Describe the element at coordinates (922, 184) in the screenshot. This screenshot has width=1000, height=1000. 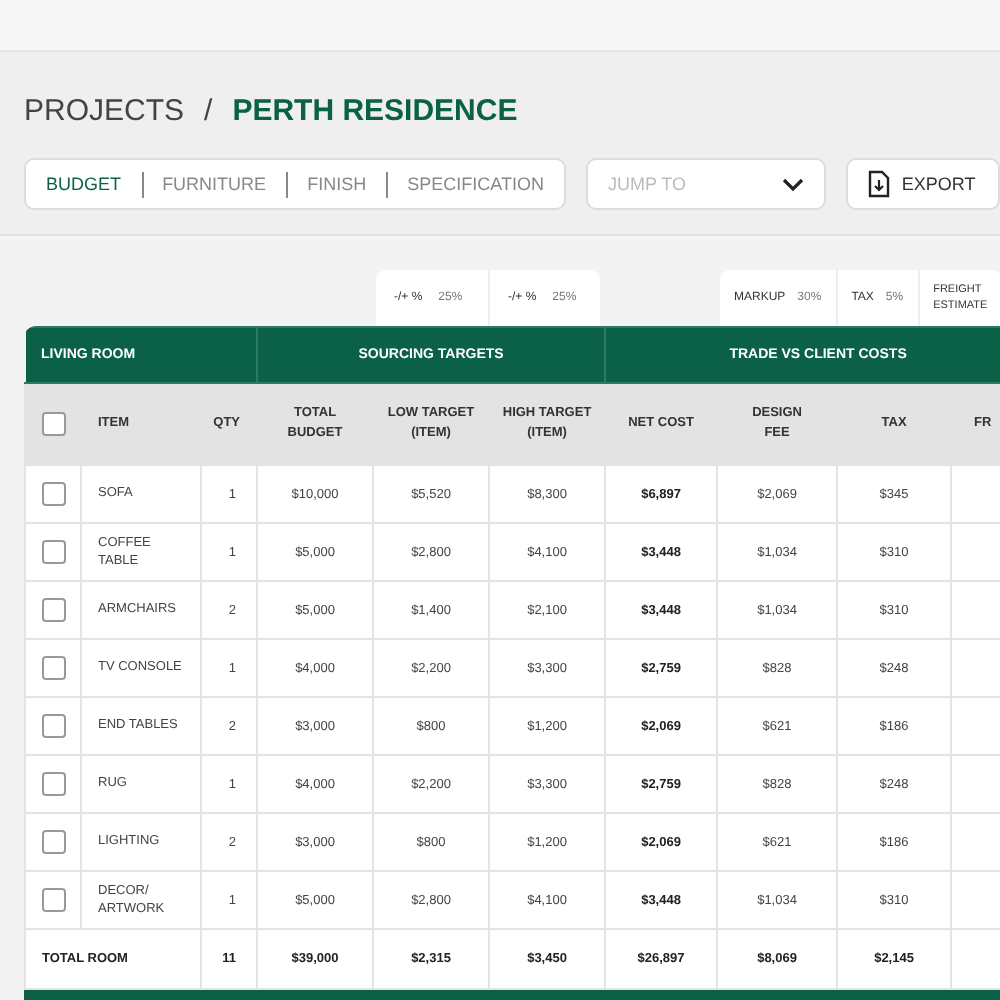
I see `export-button: EXPORT` at that location.